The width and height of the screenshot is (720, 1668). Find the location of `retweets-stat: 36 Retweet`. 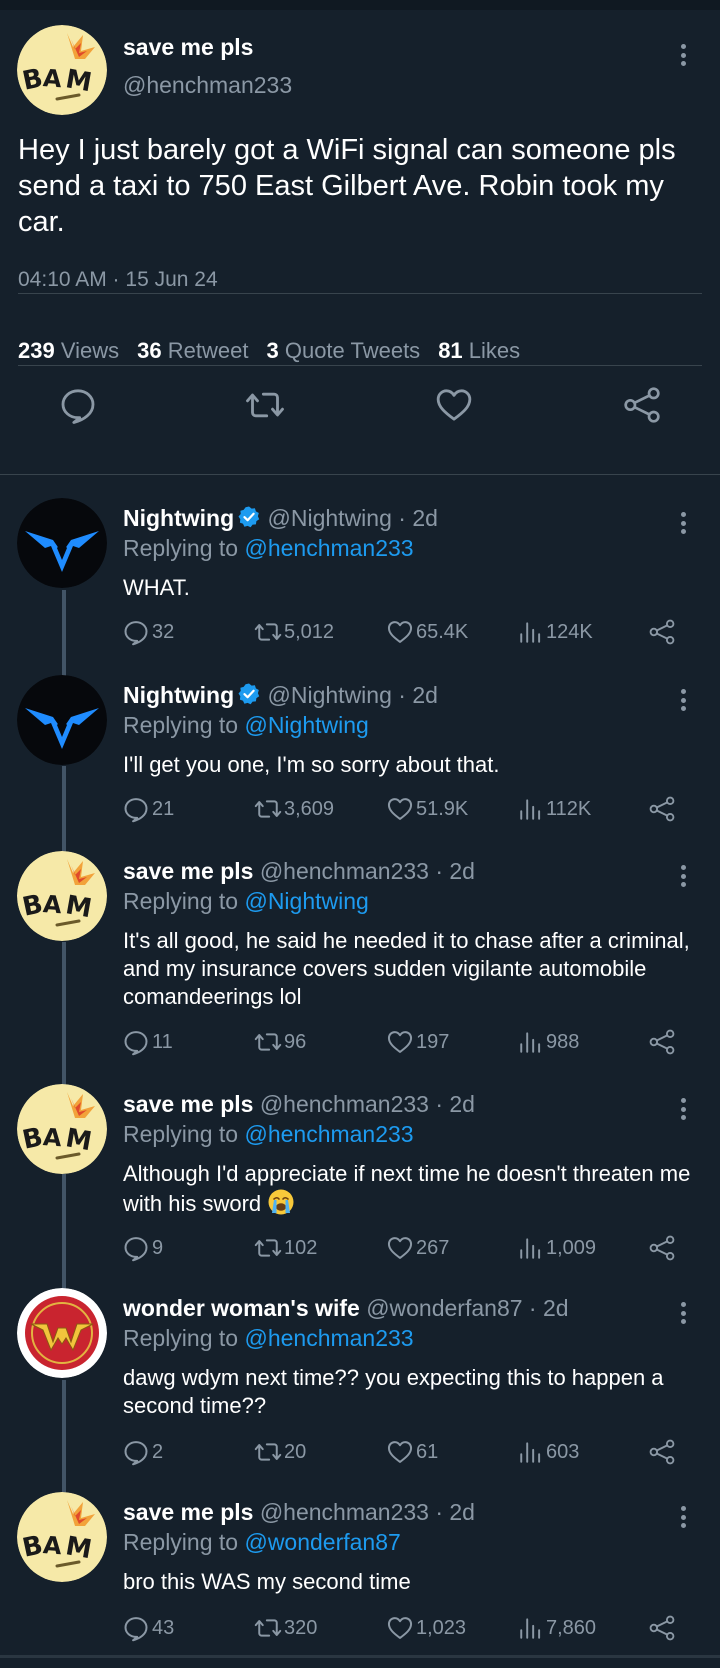

retweets-stat: 36 Retweet is located at coordinates (192, 350).